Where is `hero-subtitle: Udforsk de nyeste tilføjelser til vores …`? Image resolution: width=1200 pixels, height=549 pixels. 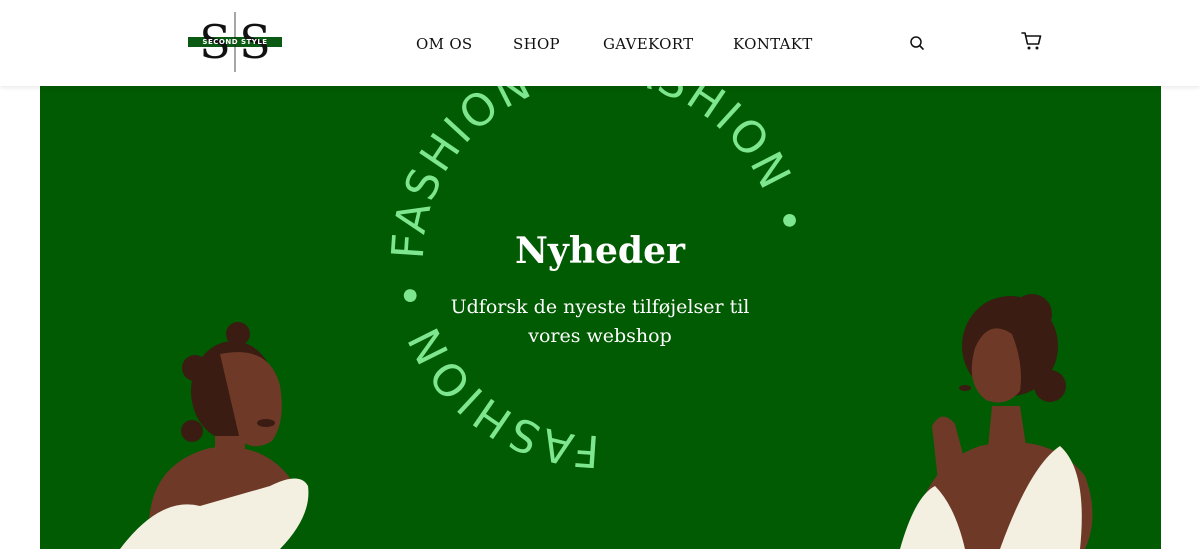
hero-subtitle: Udforsk de nyeste tilføjelser til vores … is located at coordinates (600, 322).